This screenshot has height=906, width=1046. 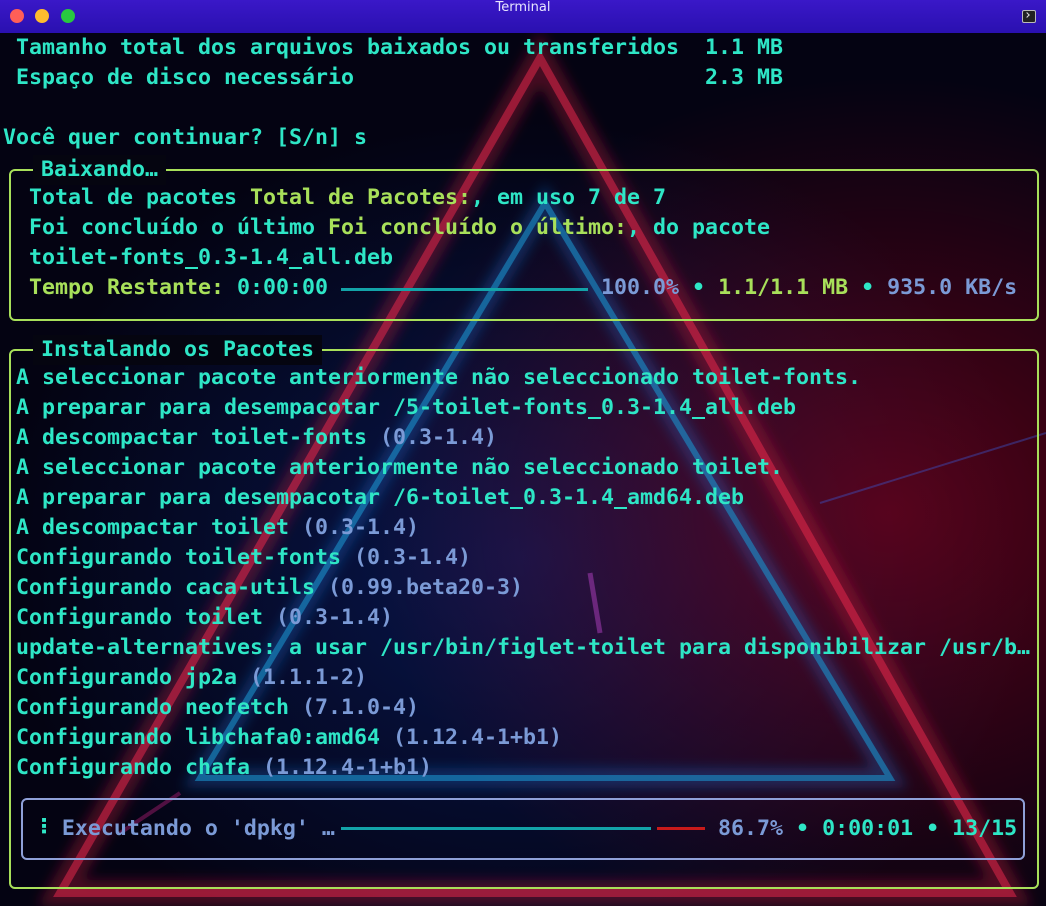 I want to click on exec-progress-remaining, so click(x=681, y=828).